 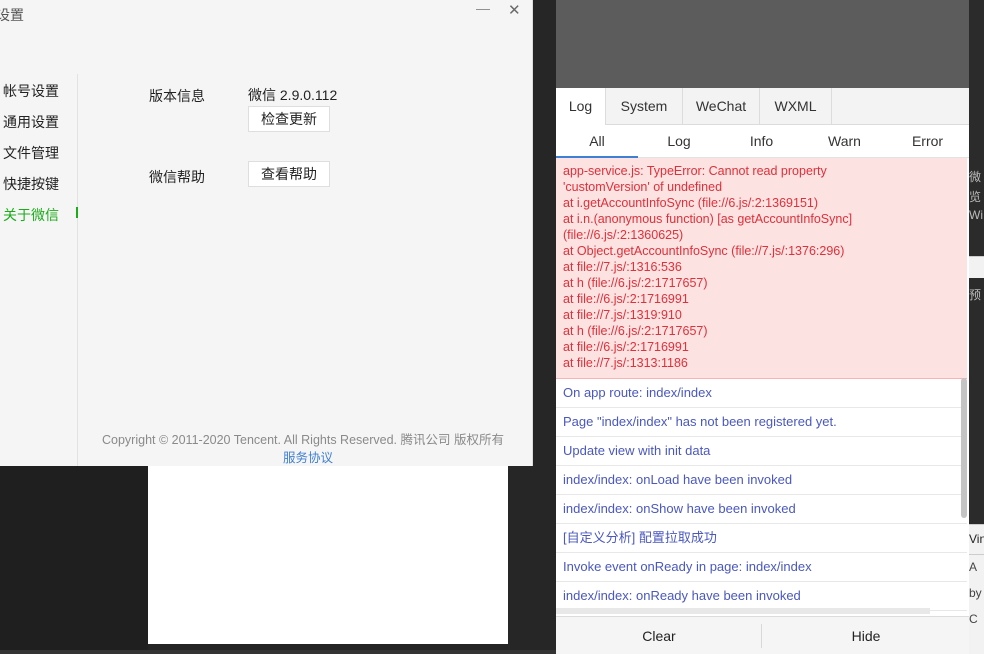 What do you see at coordinates (31, 153) in the screenshot?
I see `sidebar-item-files: 文件管理` at bounding box center [31, 153].